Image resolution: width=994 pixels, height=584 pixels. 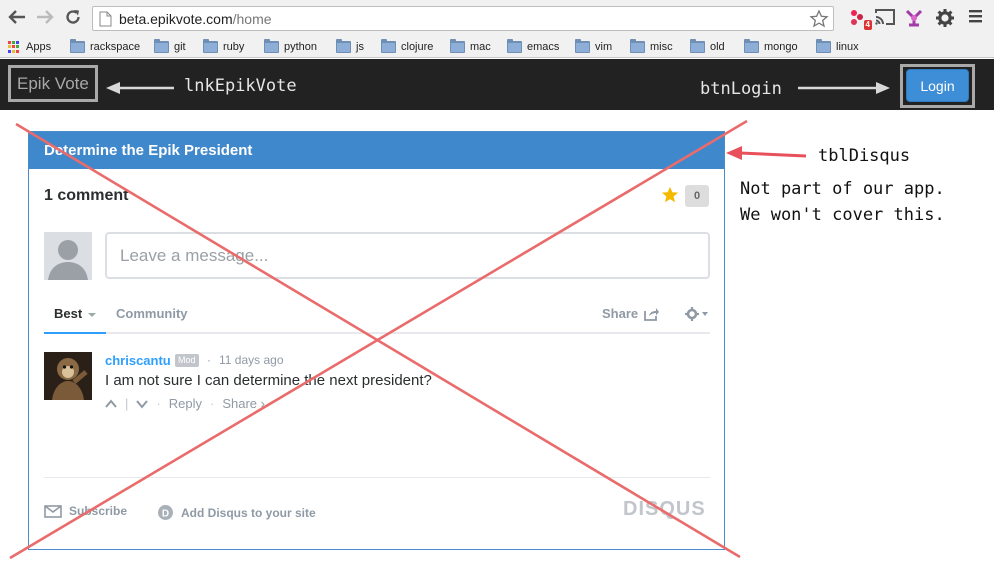 I want to click on back-button, so click(x=17, y=17).